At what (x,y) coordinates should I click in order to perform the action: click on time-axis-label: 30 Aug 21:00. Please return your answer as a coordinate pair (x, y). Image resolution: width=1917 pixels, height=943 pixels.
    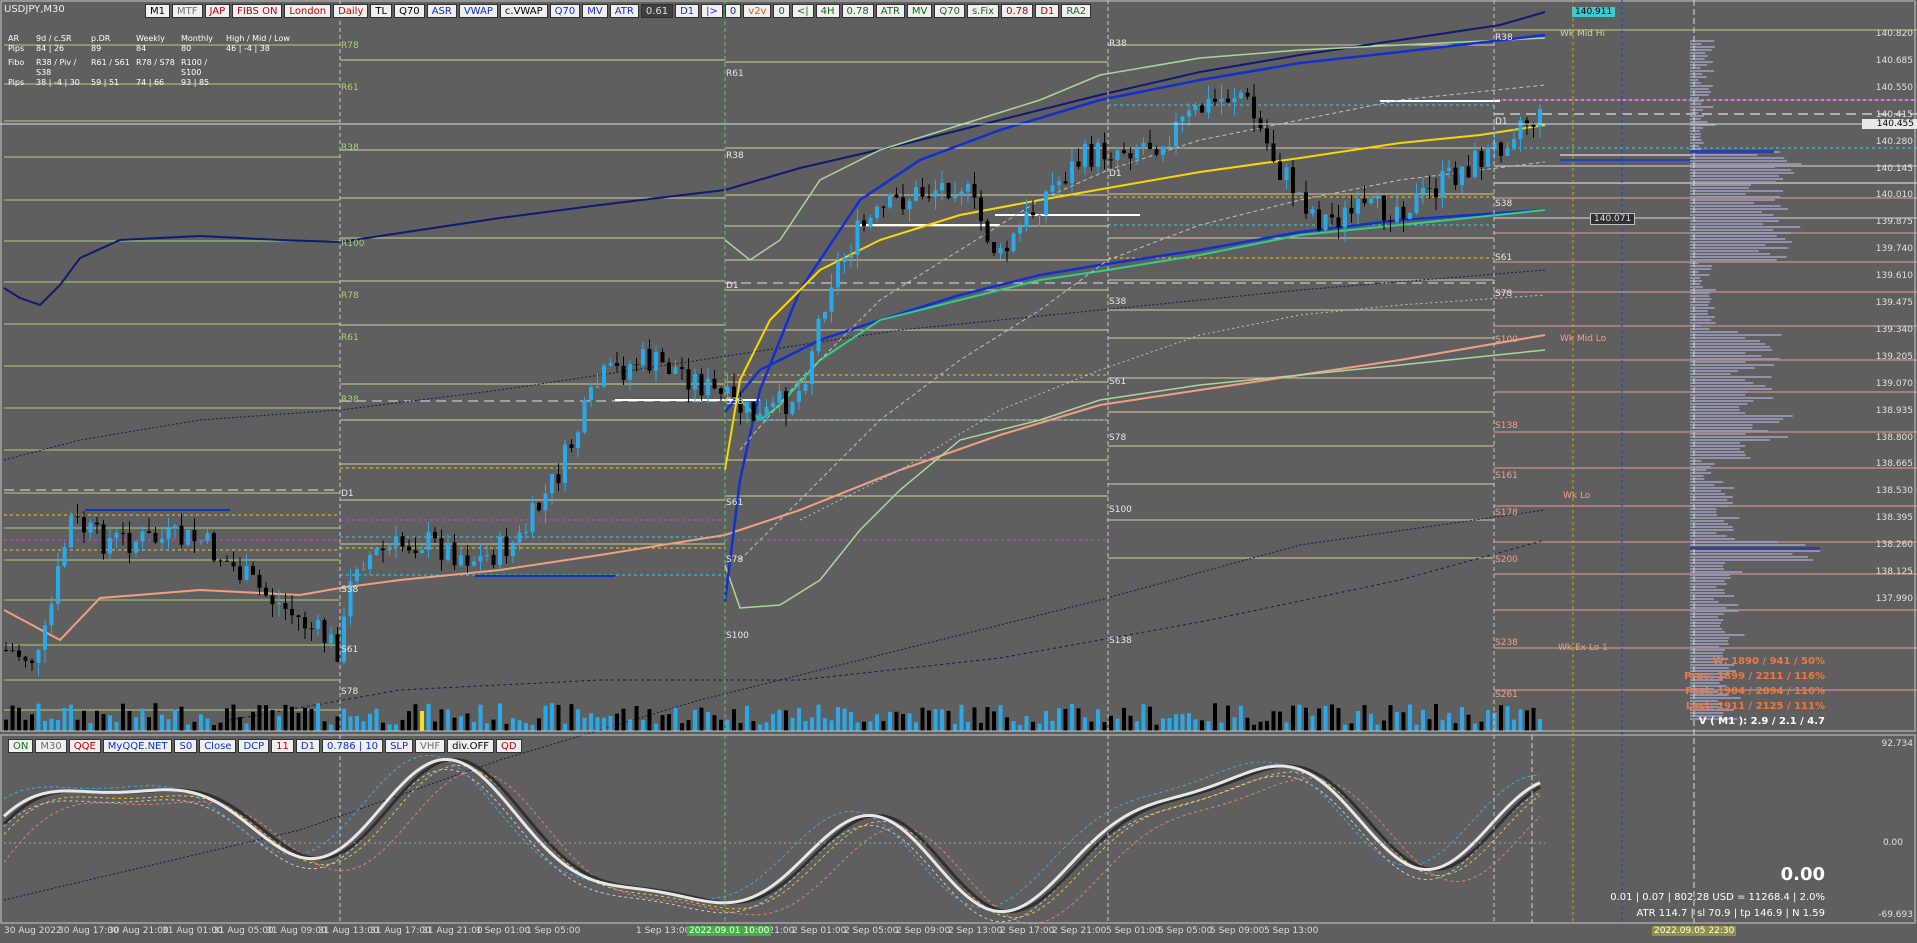
    Looking at the image, I should click on (138, 931).